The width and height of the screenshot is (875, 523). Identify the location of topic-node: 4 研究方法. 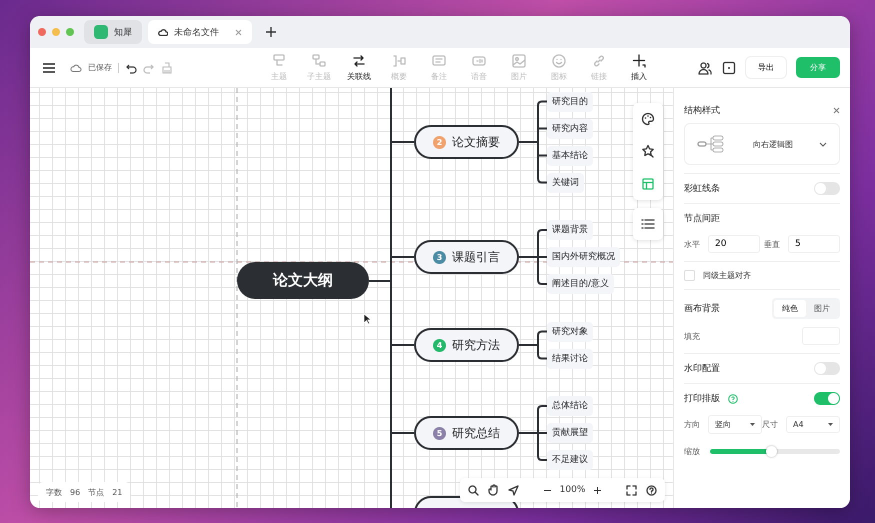
(466, 345).